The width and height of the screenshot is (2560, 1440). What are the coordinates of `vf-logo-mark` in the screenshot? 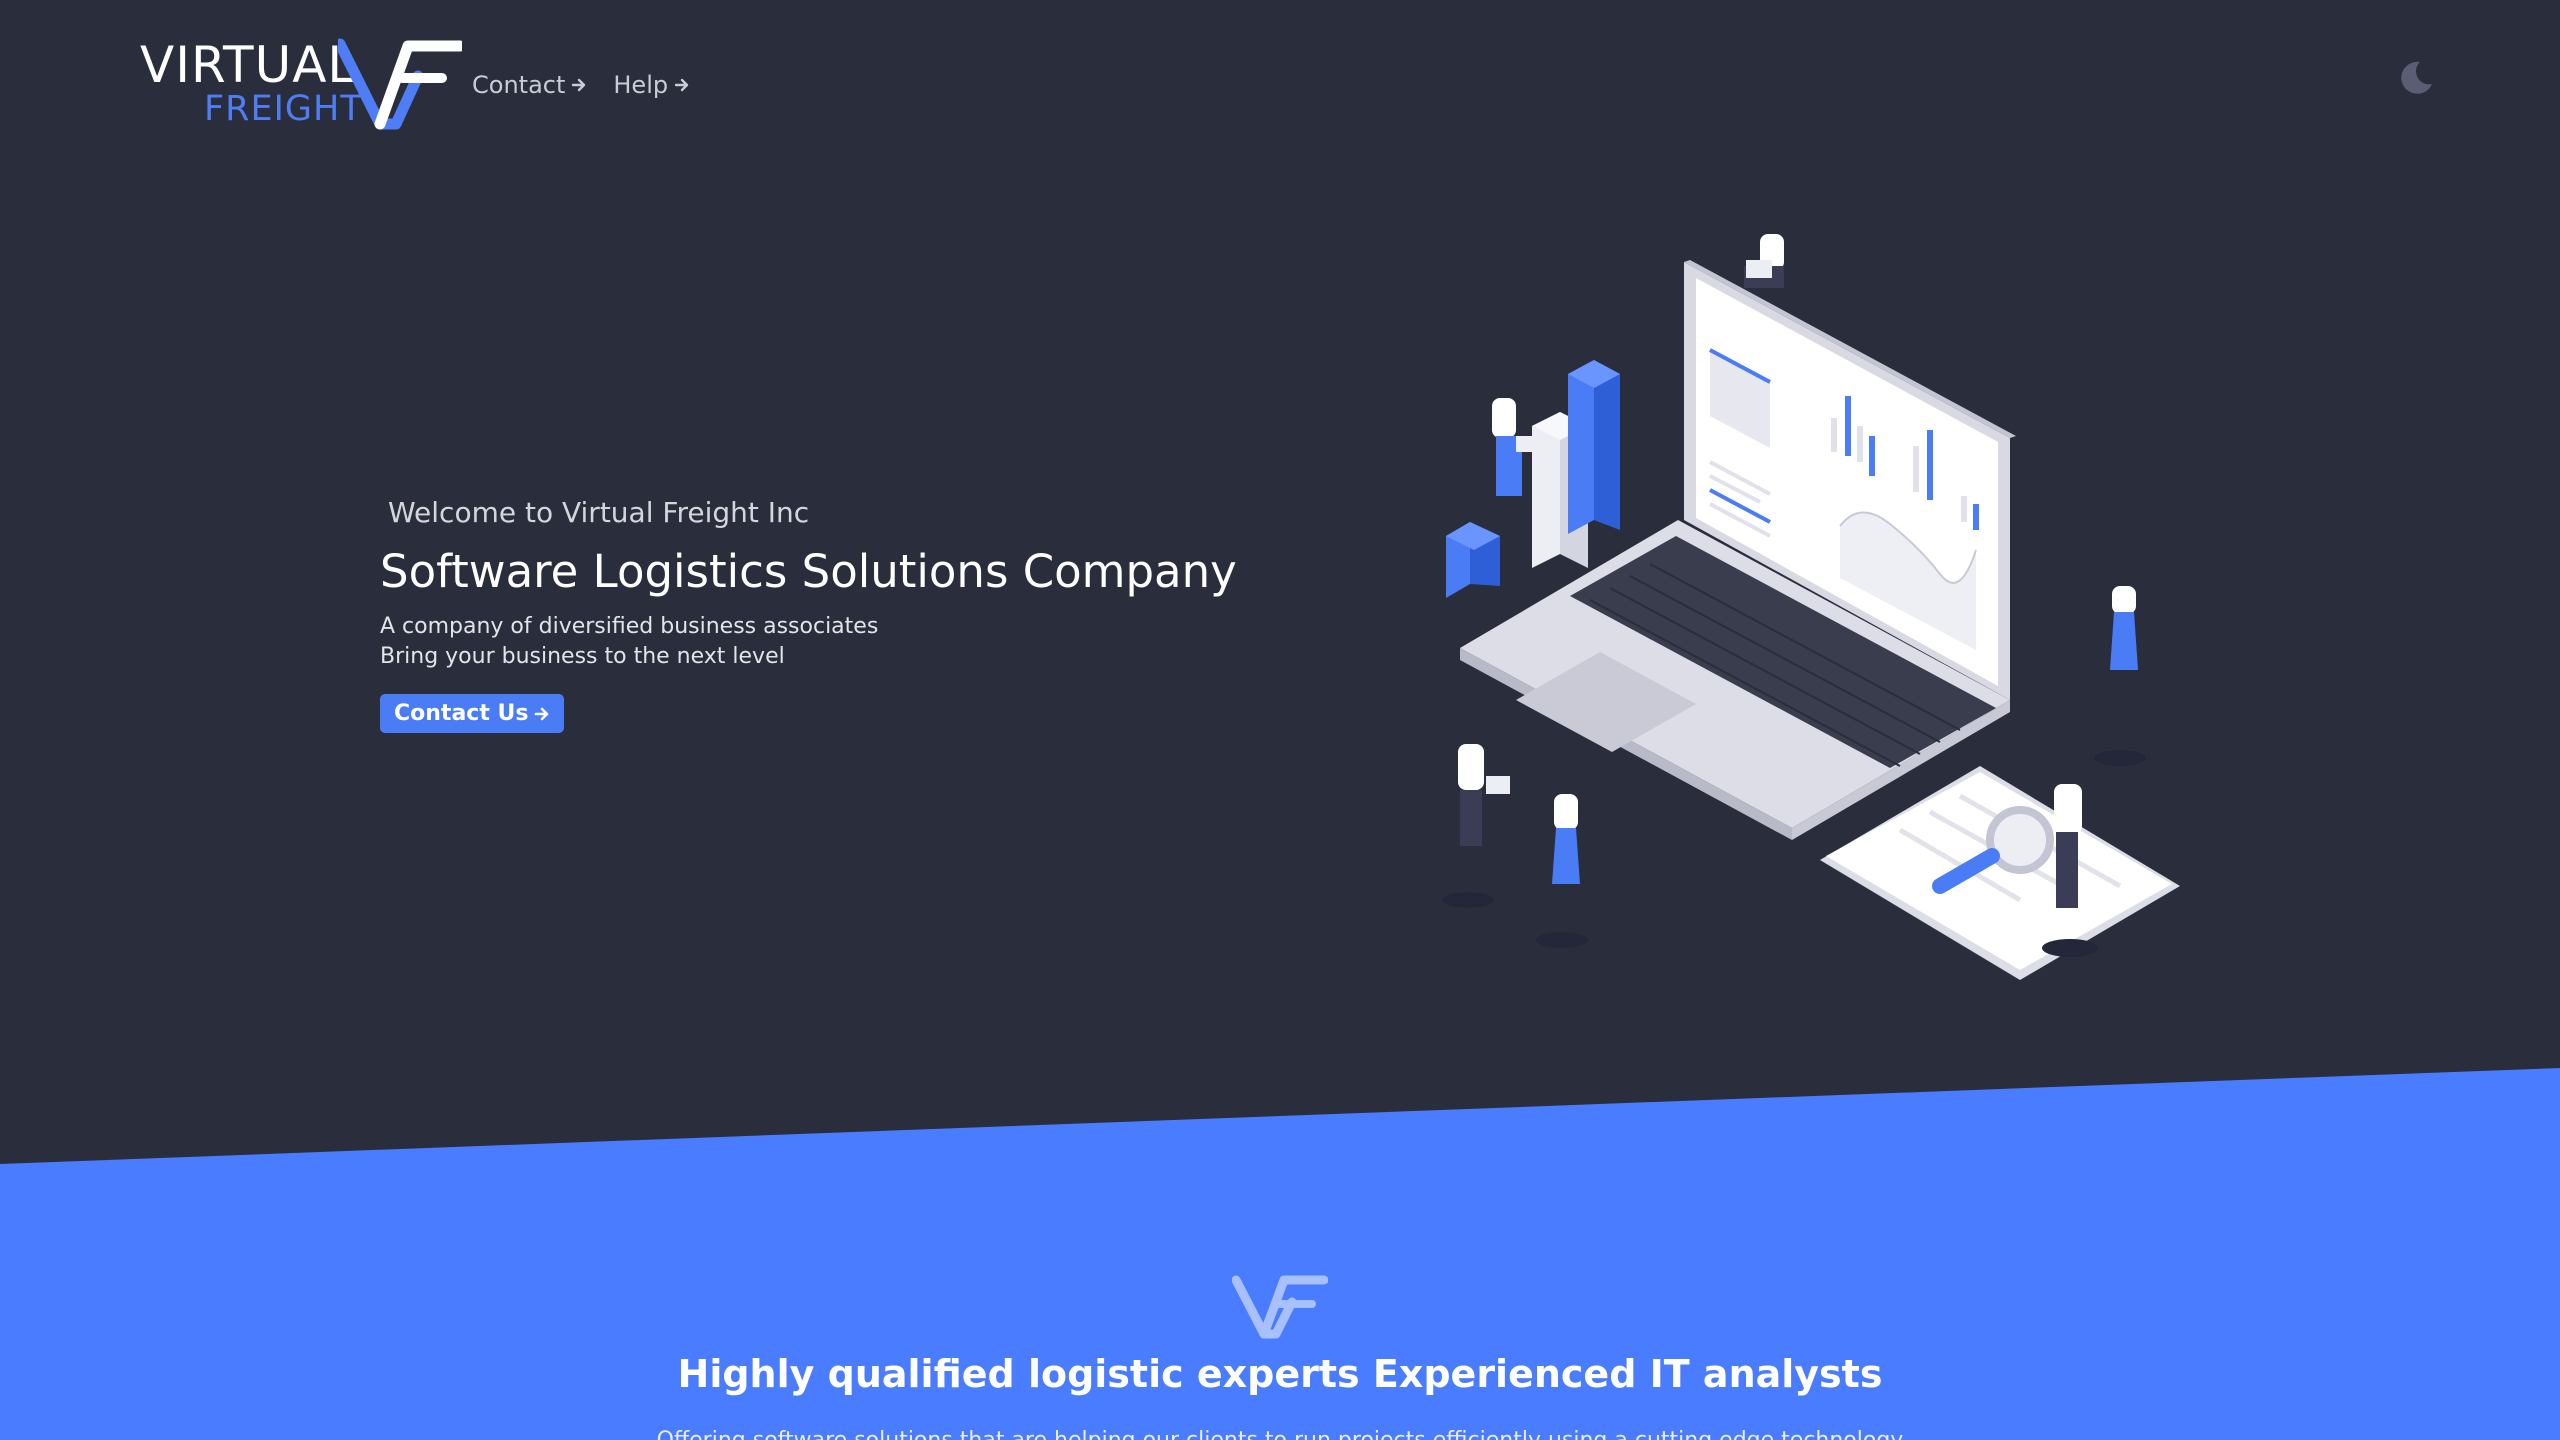 It's located at (400, 84).